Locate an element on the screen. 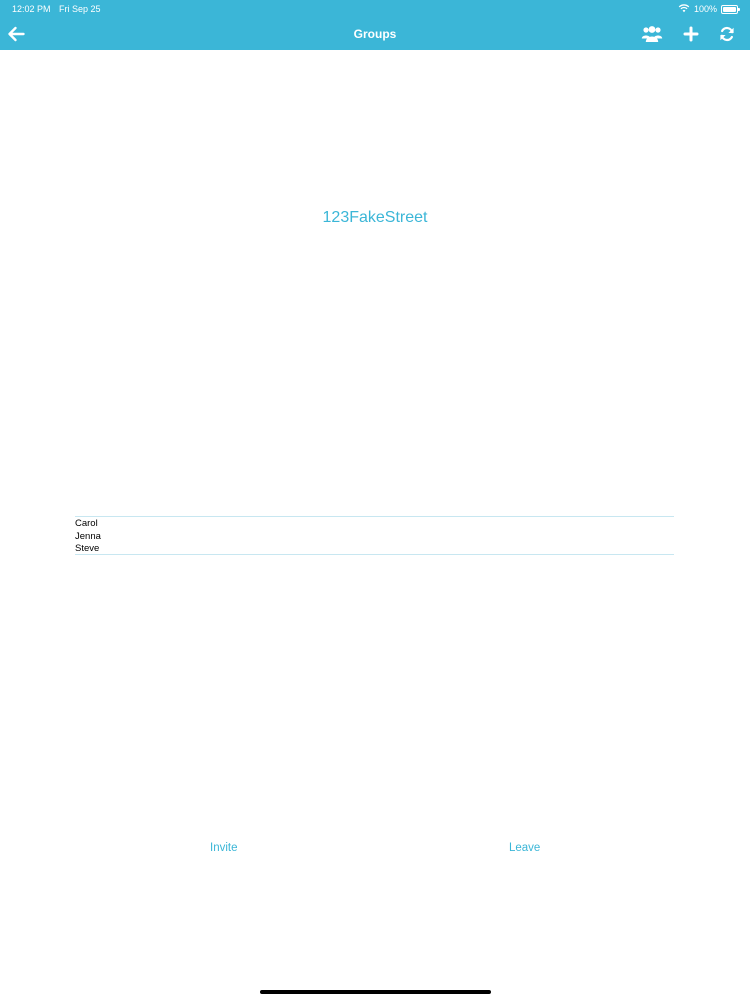 The width and height of the screenshot is (750, 1000). plus-icon is located at coordinates (691, 34).